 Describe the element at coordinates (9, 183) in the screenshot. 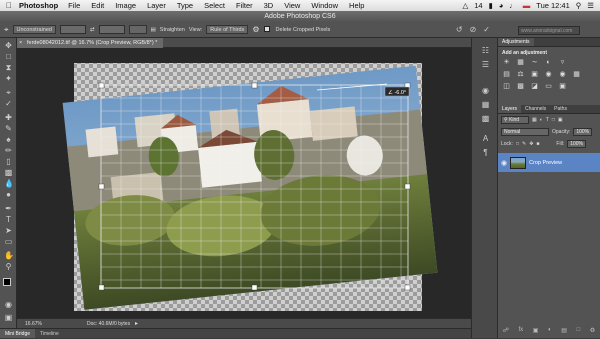

I see `blur-tool-icon: 💧` at that location.